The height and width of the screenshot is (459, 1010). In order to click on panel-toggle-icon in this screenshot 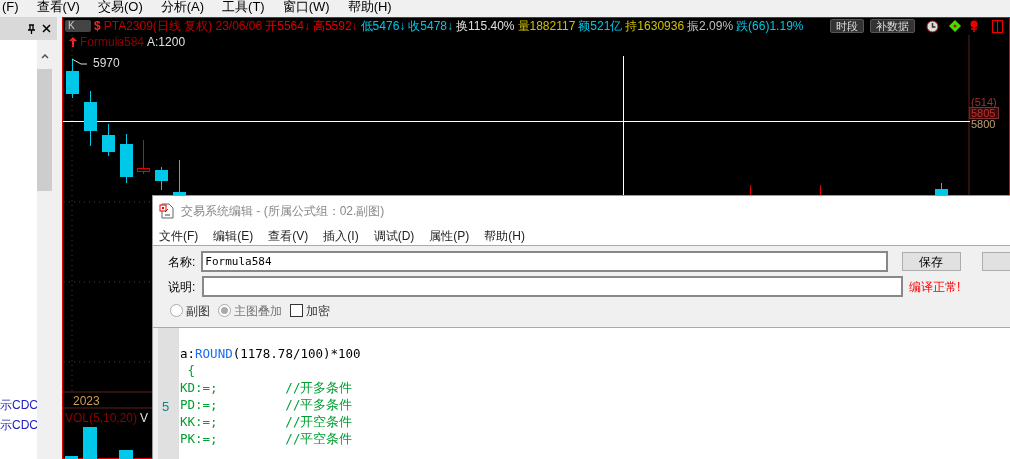, I will do `click(997, 26)`.